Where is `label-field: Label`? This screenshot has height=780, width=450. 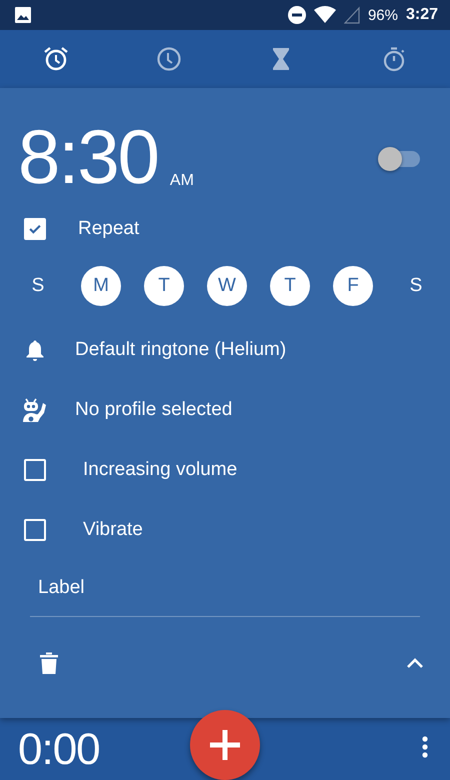
label-field: Label is located at coordinates (225, 588).